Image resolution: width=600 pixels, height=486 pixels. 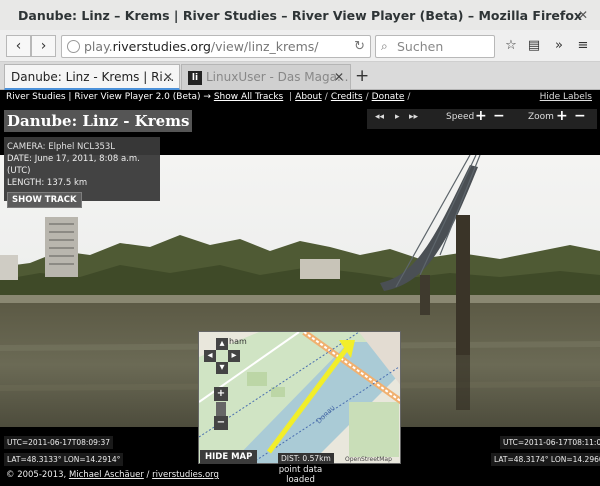 What do you see at coordinates (59, 442) in the screenshot?
I see `left-utc-readout: UTC=2011-06-17T08:09:37` at bounding box center [59, 442].